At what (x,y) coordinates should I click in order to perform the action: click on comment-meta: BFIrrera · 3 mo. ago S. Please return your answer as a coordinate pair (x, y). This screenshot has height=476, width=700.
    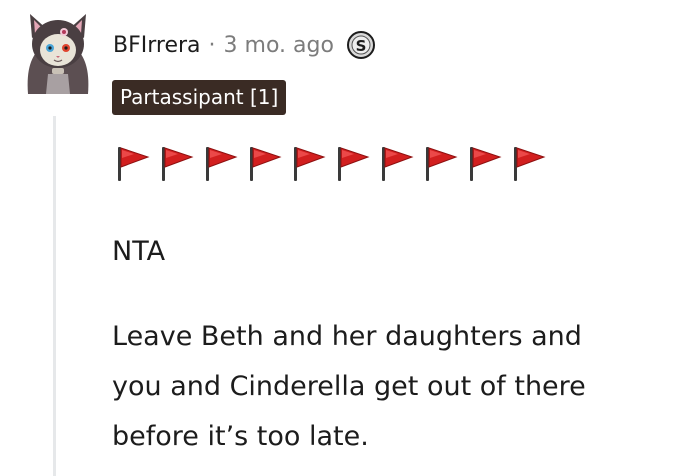
    Looking at the image, I should click on (244, 45).